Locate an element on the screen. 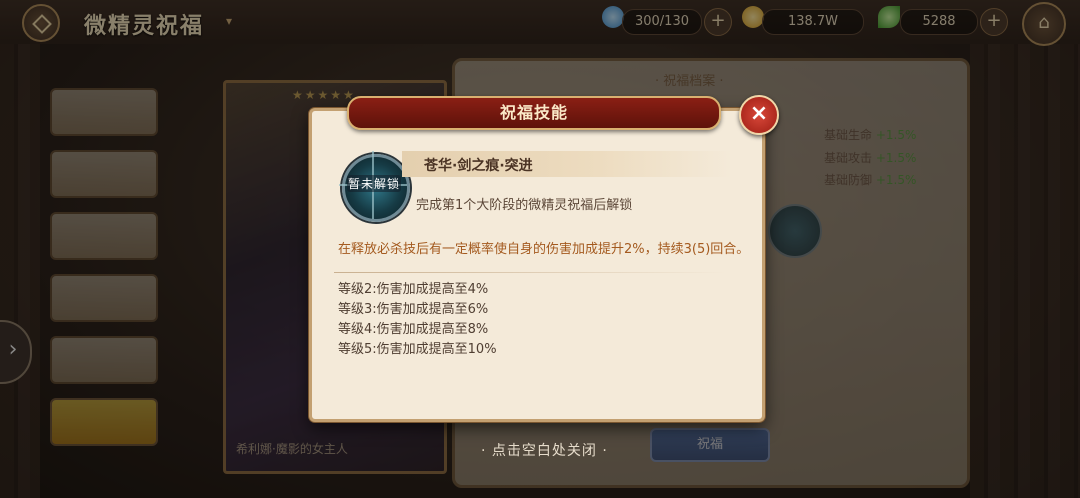  leaf-counter: 5288 is located at coordinates (939, 22).